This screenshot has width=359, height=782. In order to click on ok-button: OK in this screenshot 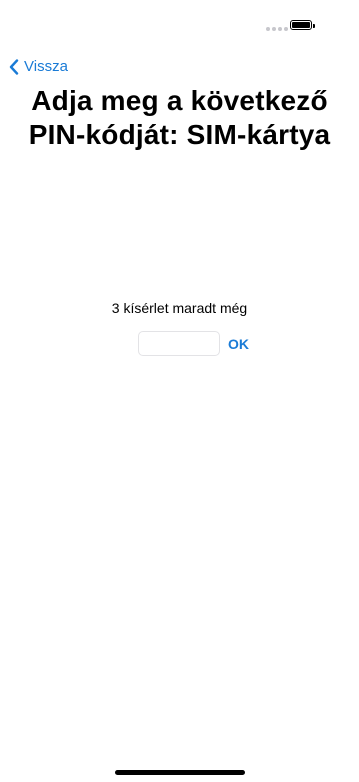, I will do `click(238, 344)`.